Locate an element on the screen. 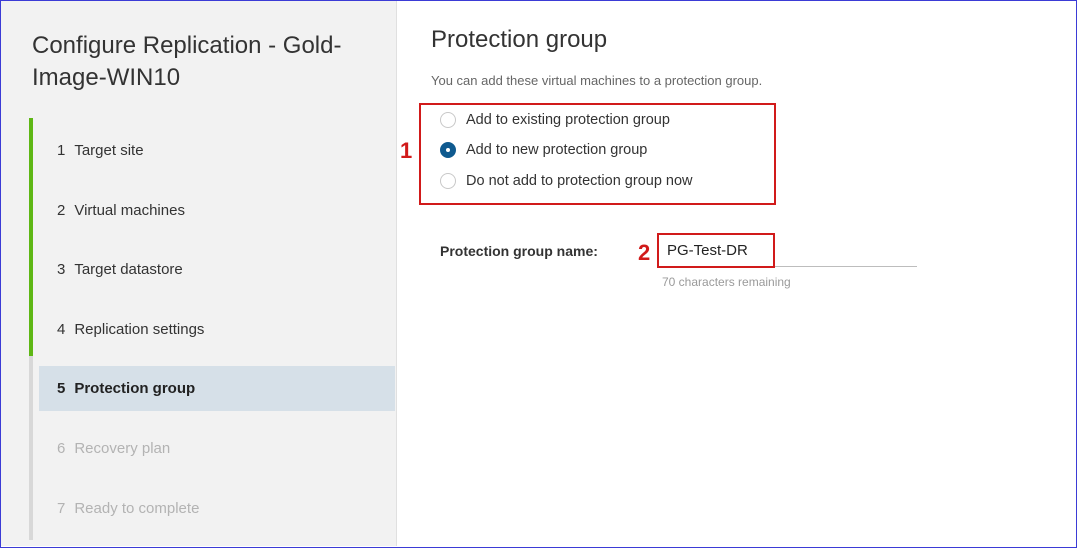 Image resolution: width=1077 pixels, height=548 pixels. step-target-datastore: 3 Target datastore is located at coordinates (217, 269).